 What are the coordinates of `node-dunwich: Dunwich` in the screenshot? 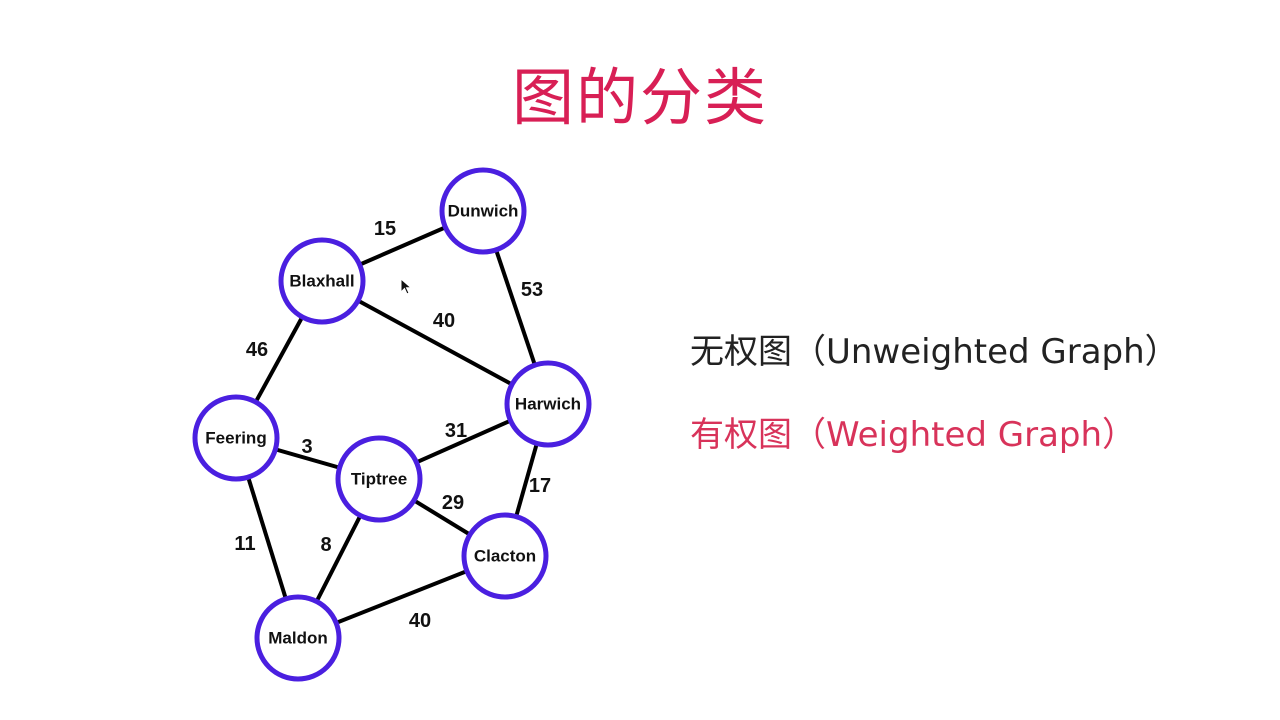 It's located at (483, 211).